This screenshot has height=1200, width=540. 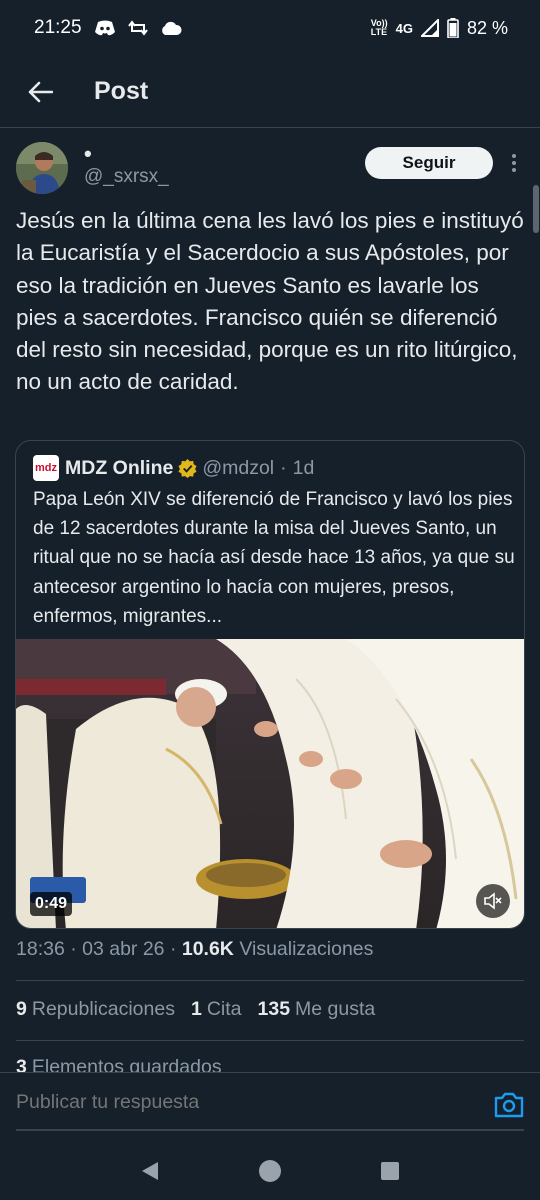 What do you see at coordinates (104, 28) in the screenshot?
I see `discord-icon` at bounding box center [104, 28].